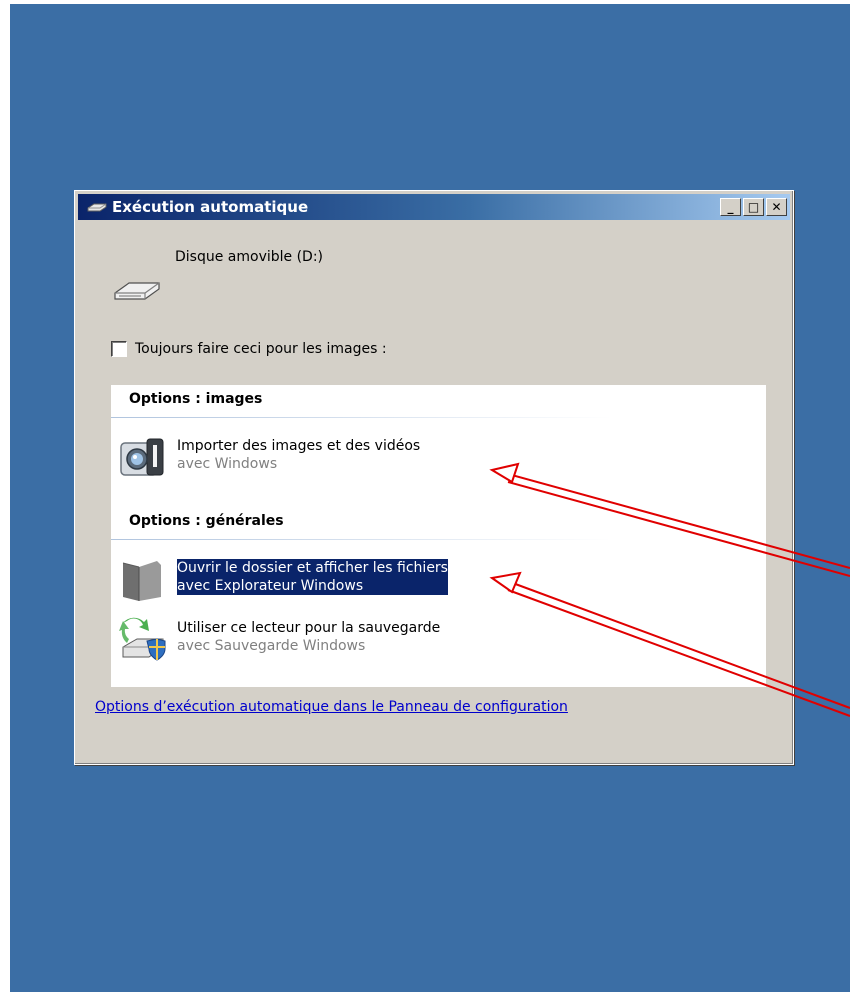  What do you see at coordinates (434, 207) in the screenshot?
I see `title-bar: Exécution automatique _ □ ✕` at bounding box center [434, 207].